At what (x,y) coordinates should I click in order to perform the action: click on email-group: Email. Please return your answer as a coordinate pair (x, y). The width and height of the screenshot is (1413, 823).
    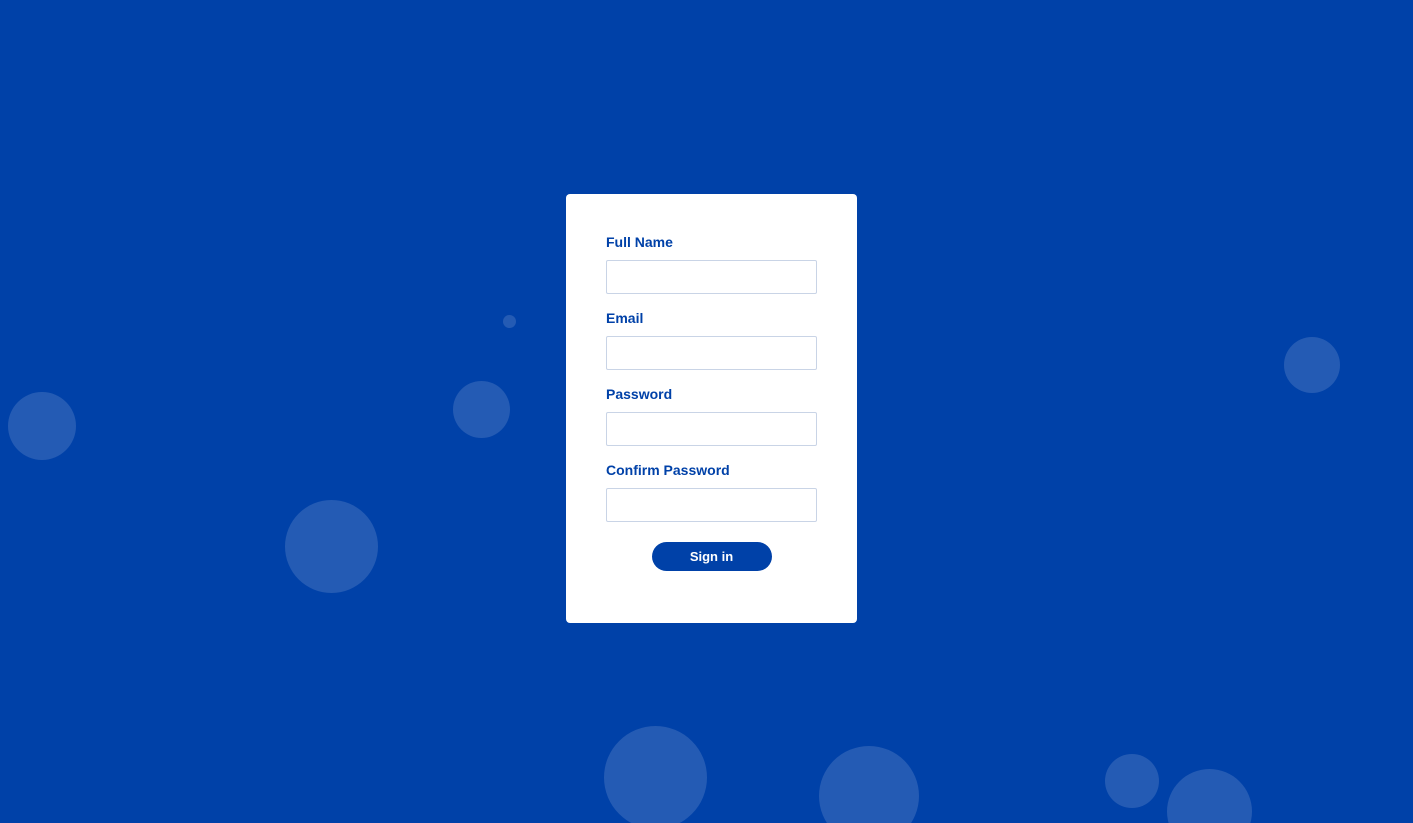
    Looking at the image, I should click on (711, 340).